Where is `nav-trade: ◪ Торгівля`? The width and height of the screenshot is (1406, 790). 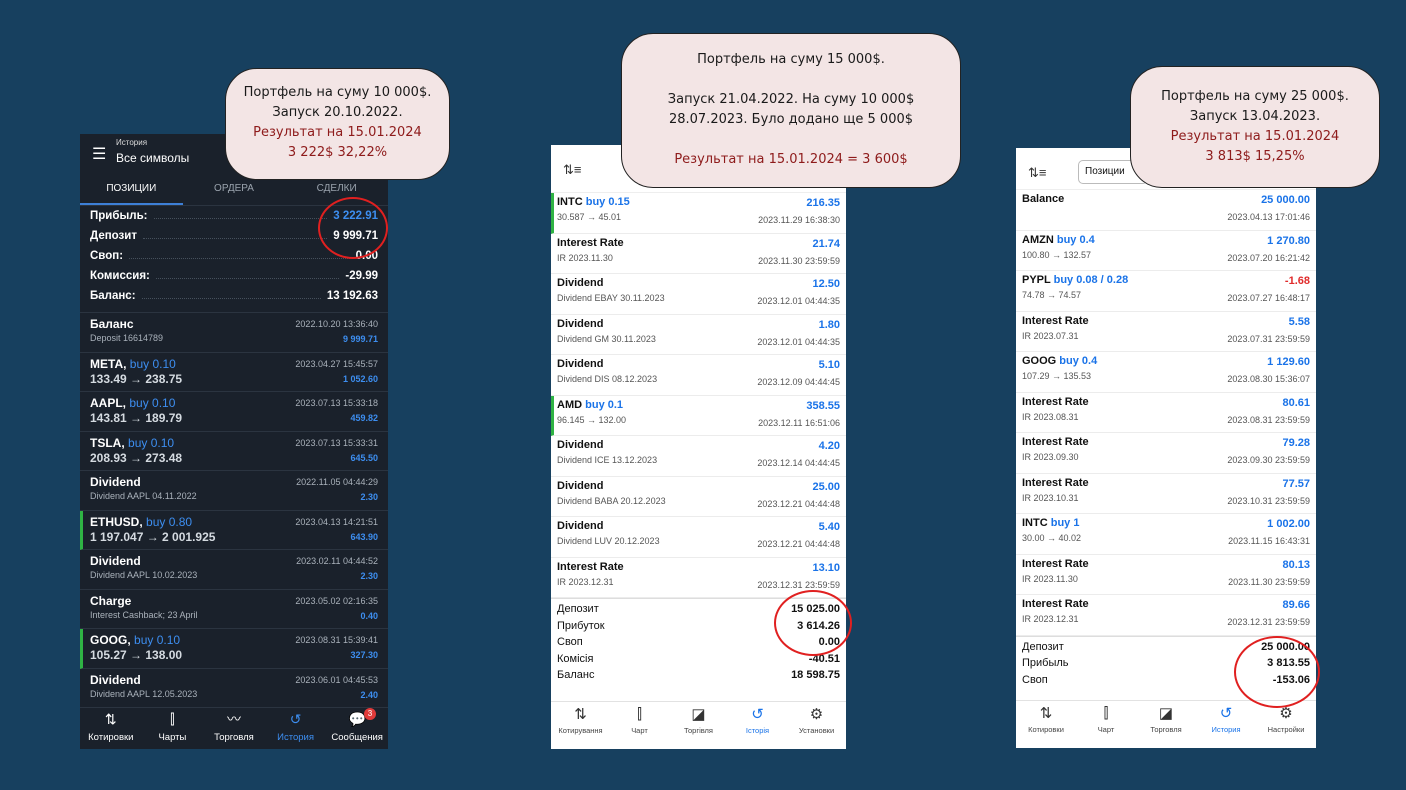
nav-trade: ◪ Торгівля is located at coordinates (698, 725).